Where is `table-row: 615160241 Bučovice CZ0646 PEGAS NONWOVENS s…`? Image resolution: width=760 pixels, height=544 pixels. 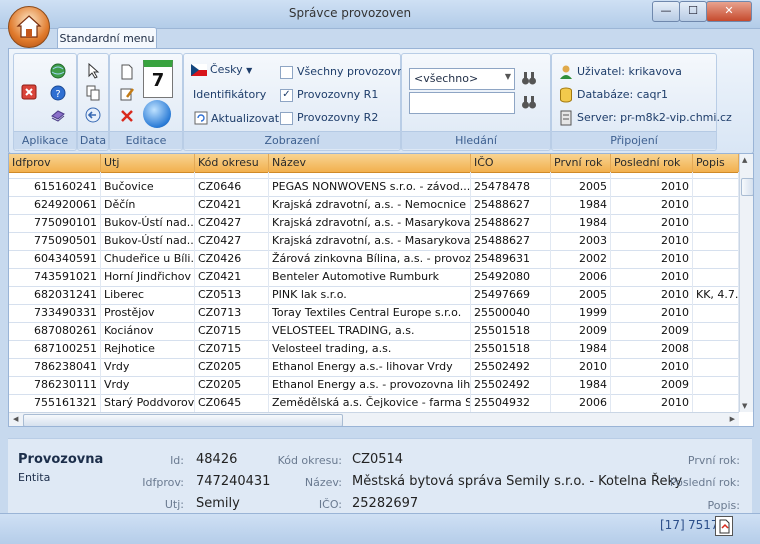 table-row: 615160241 Bučovice CZ0646 PEGAS NONWOVENS s… is located at coordinates (374, 187).